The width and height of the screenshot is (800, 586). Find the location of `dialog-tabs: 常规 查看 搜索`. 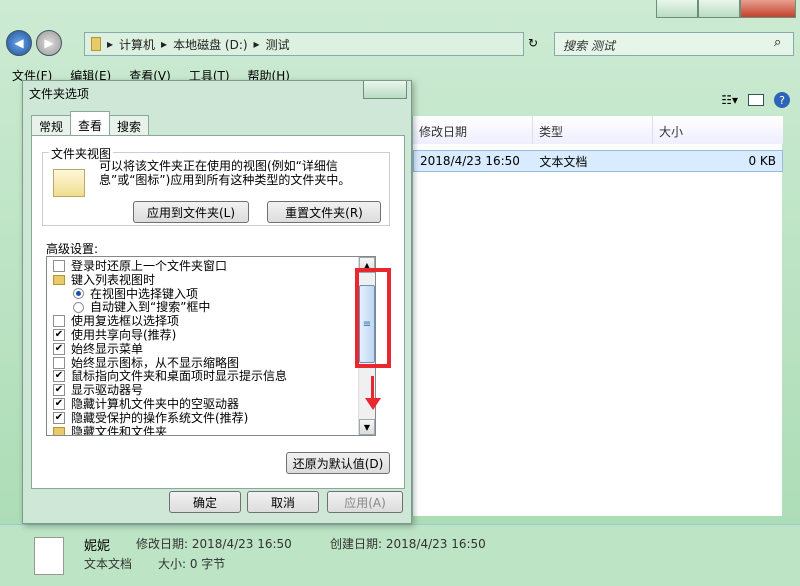

dialog-tabs: 常规 查看 搜索 is located at coordinates (90, 123).